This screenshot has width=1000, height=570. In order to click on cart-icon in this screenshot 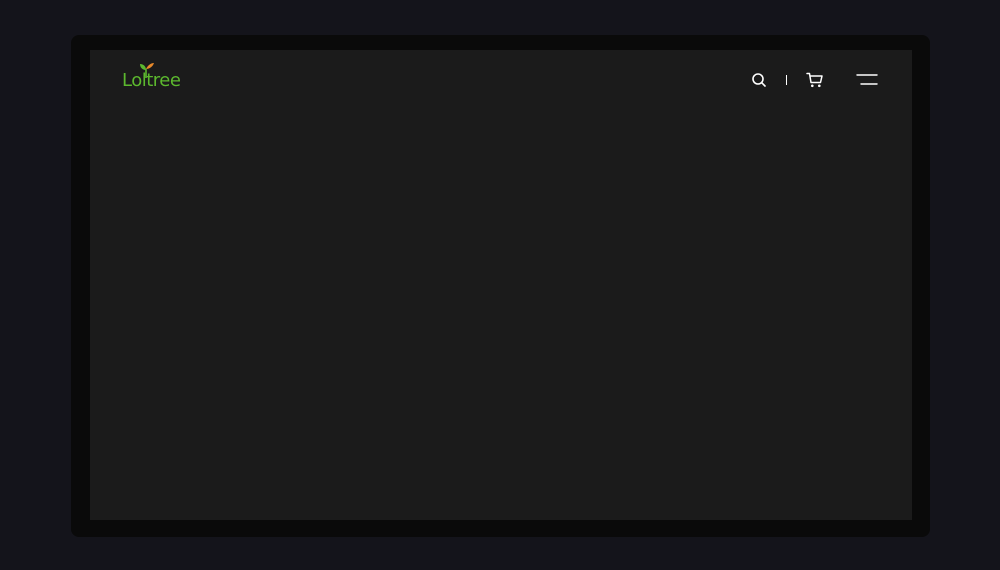, I will do `click(814, 80)`.